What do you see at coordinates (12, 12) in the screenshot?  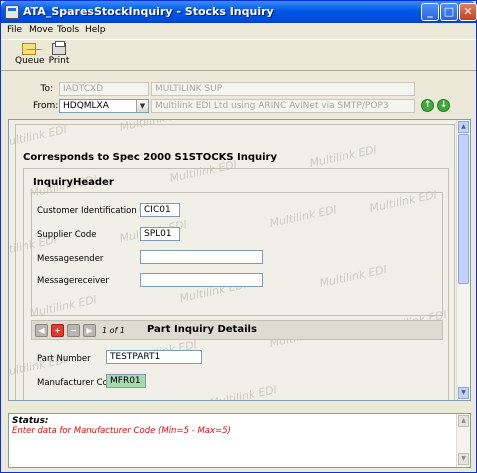 I see `app-icon` at bounding box center [12, 12].